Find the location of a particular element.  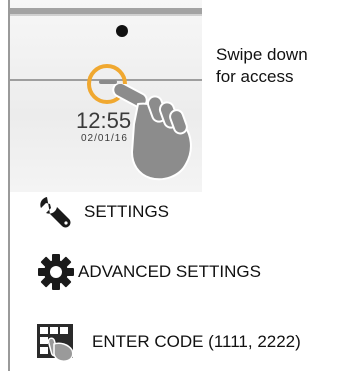

keypad-tap-icon is located at coordinates (56, 342).